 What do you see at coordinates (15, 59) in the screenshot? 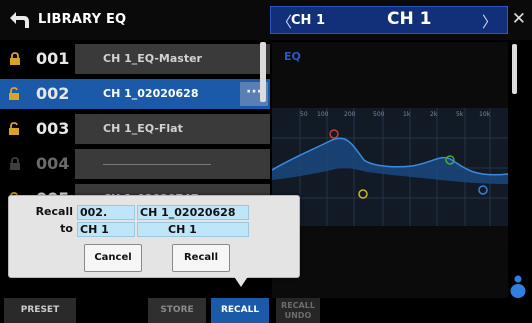
I see `lock-closed-icon` at bounding box center [15, 59].